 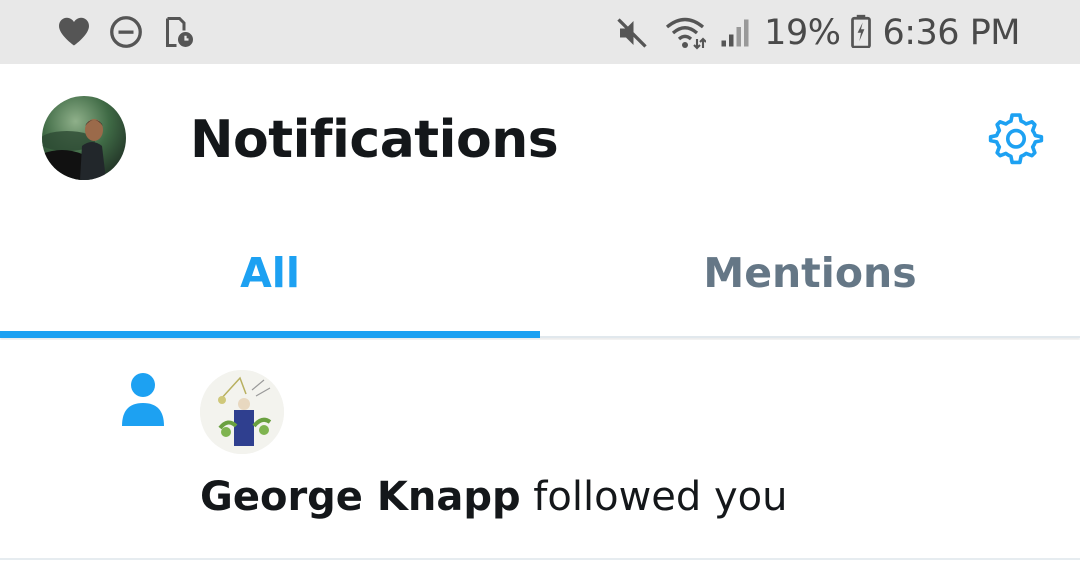 What do you see at coordinates (178, 34) in the screenshot?
I see `screenshot-icon` at bounding box center [178, 34].